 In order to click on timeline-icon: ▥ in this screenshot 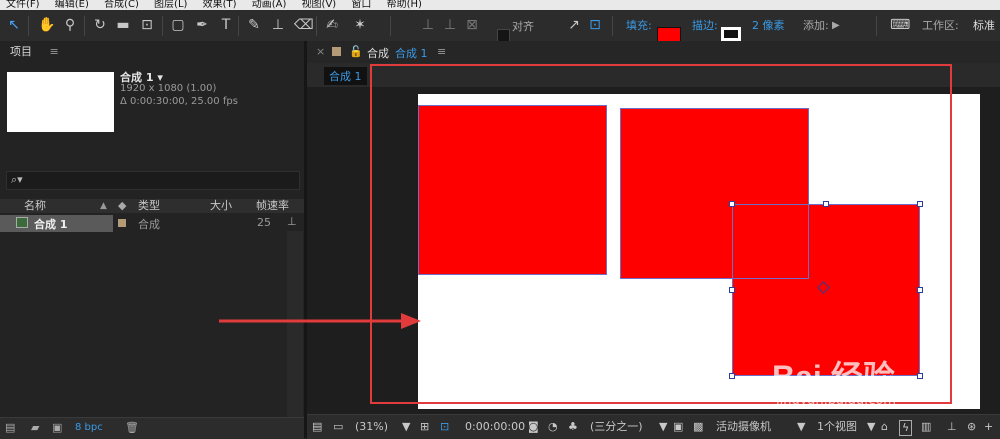, I will do `click(926, 427)`.